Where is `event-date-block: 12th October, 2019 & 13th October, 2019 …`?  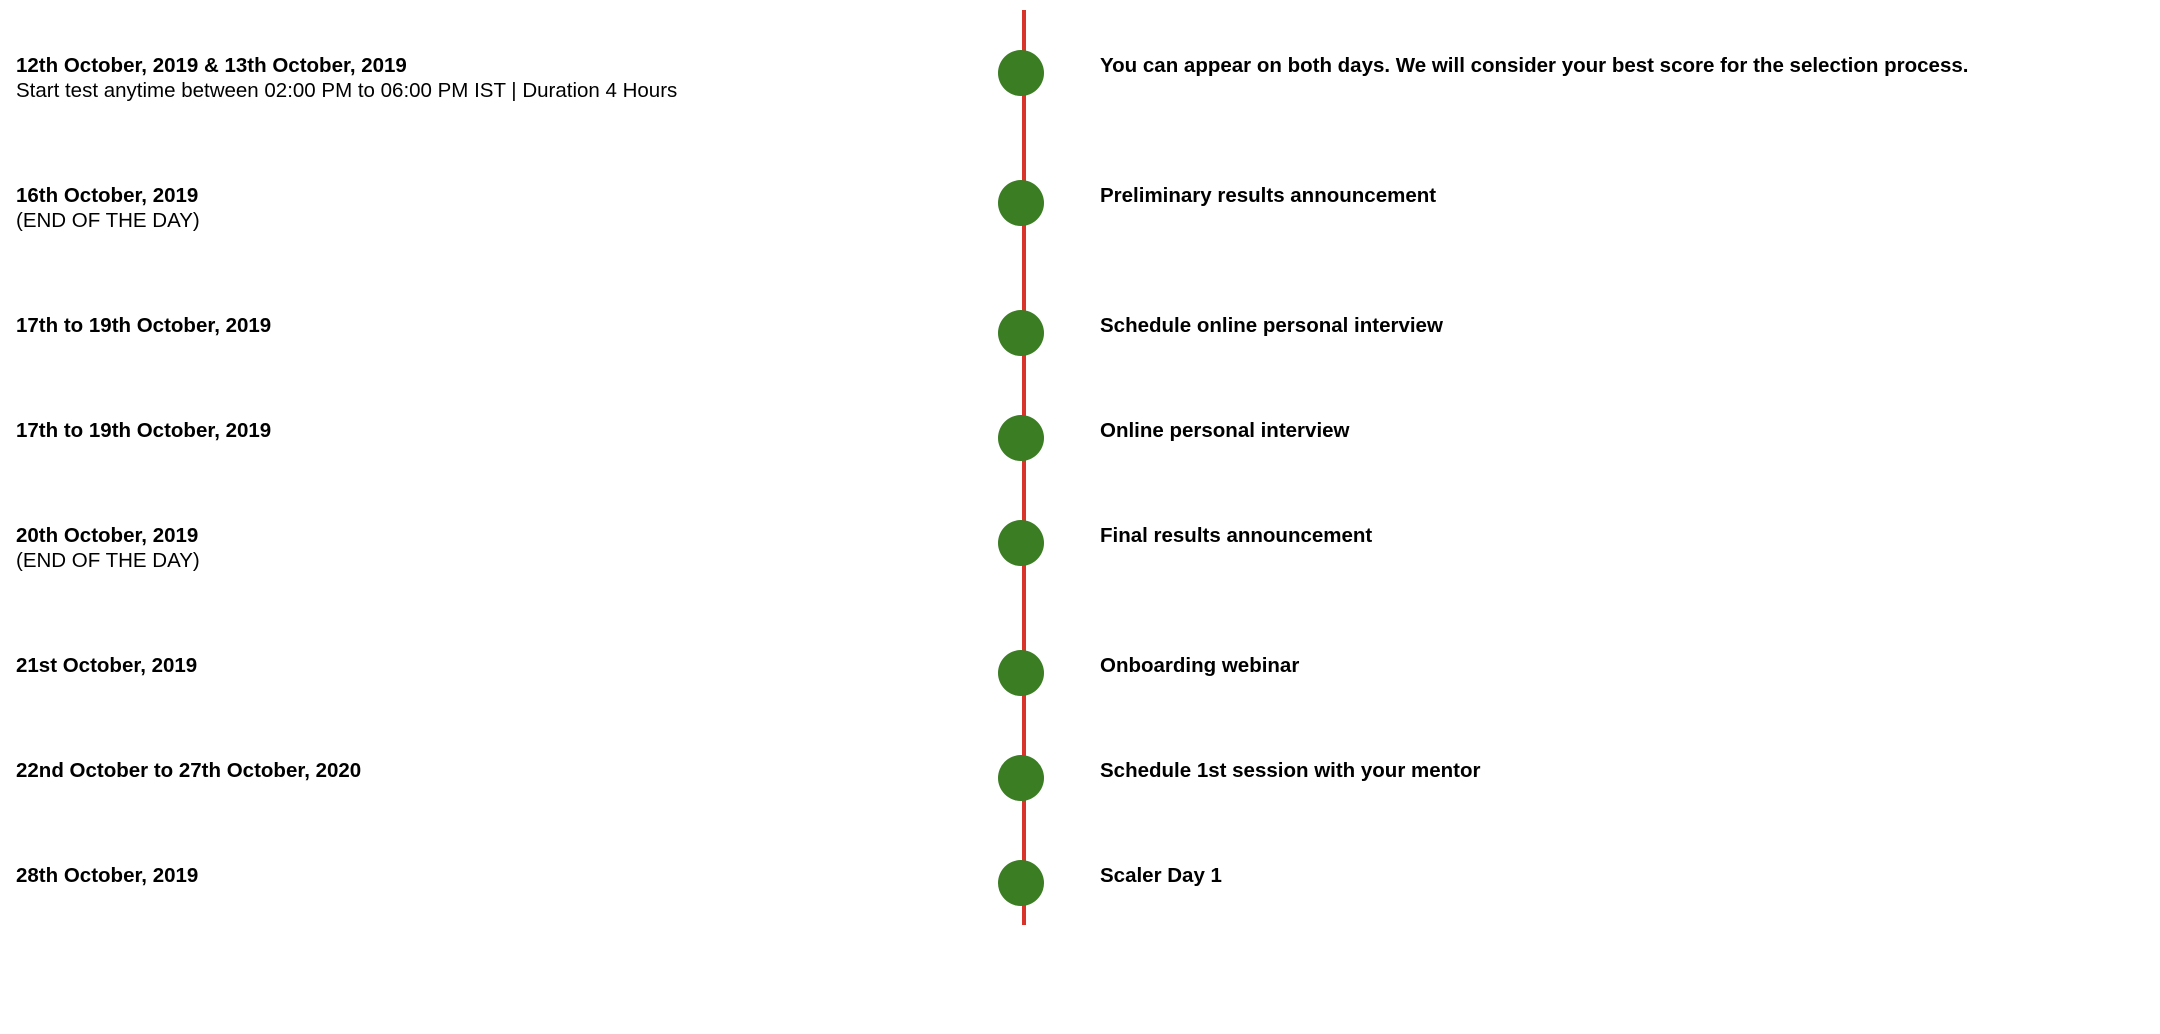
event-date-block: 12th October, 2019 & 13th October, 2019 … is located at coordinates (496, 78).